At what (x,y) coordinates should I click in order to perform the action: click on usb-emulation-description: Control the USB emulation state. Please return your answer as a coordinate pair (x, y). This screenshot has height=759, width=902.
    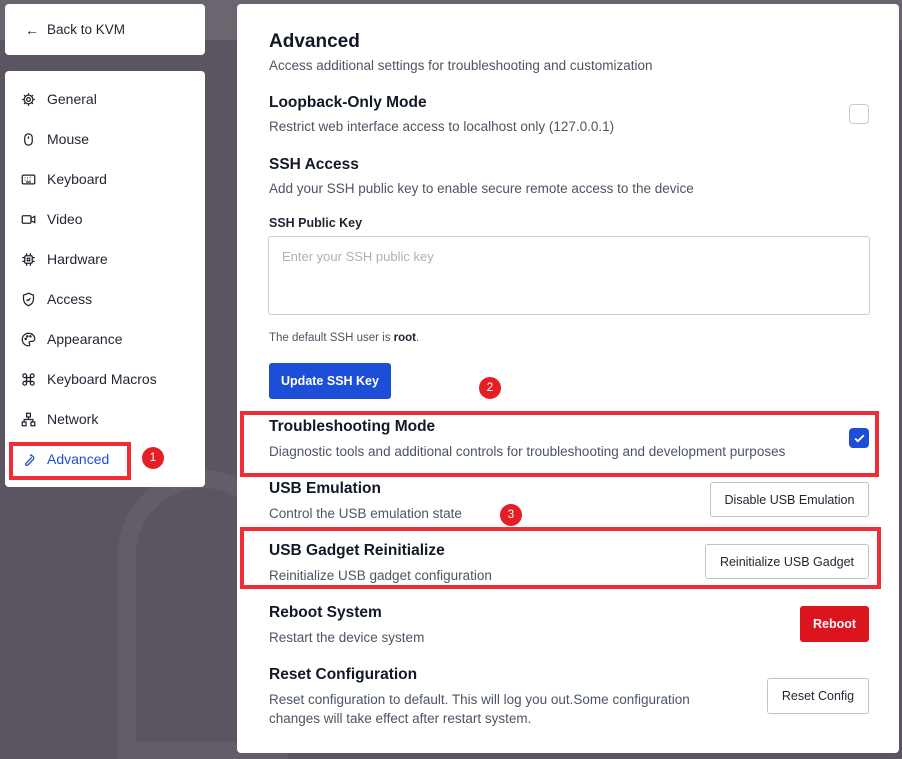
    Looking at the image, I should click on (365, 513).